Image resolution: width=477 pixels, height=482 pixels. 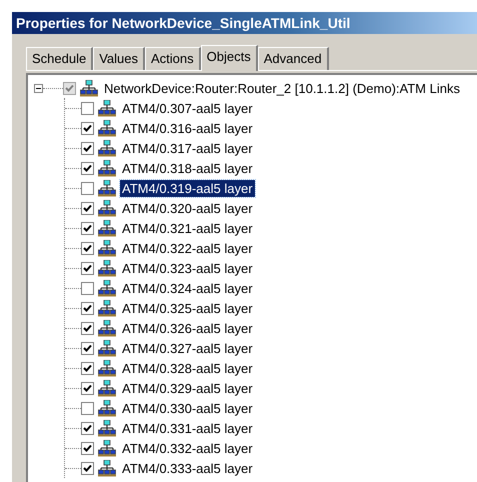 I want to click on tree-item: ATM4/0.333-aal5 layer, so click(x=187, y=468).